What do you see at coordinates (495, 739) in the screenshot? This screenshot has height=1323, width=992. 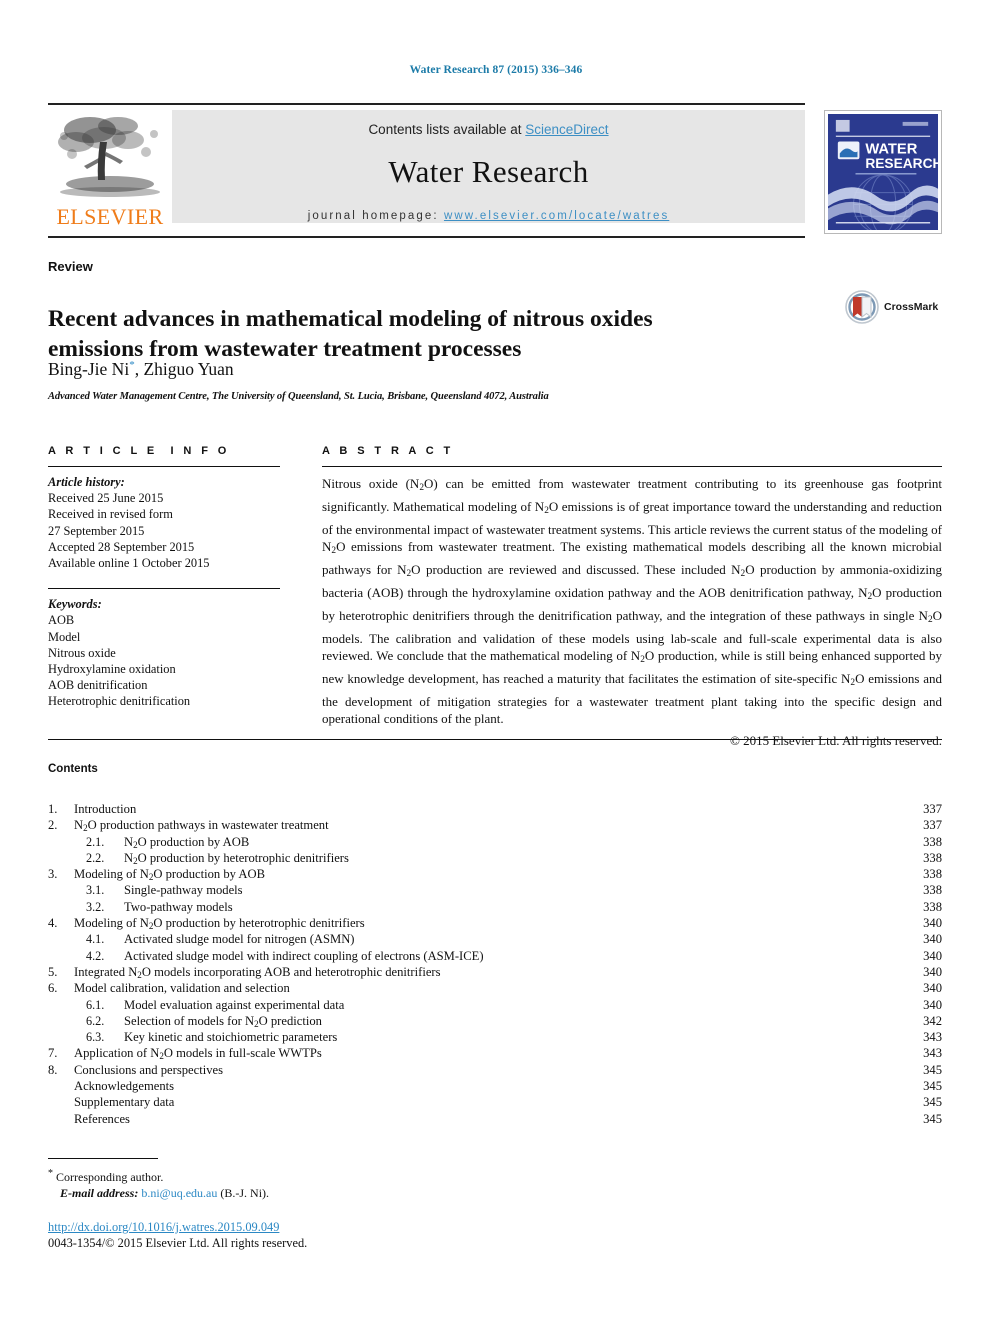 I see `contents-separator-rule` at bounding box center [495, 739].